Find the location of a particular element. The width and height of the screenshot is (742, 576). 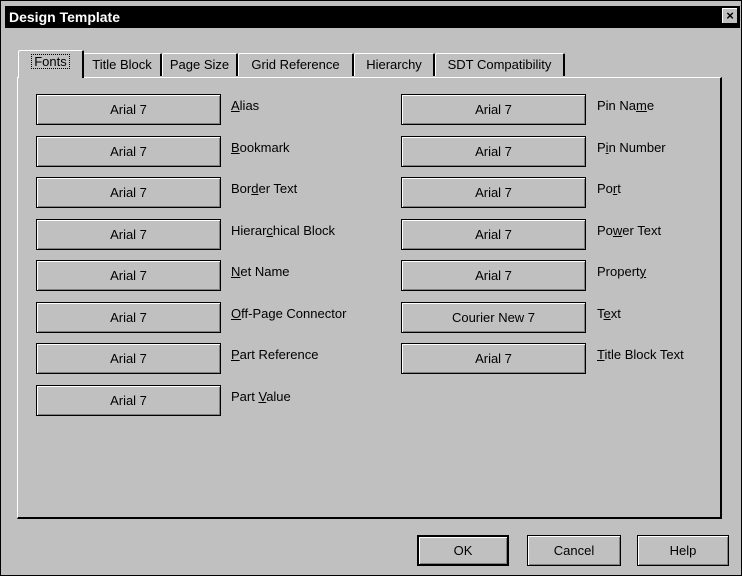

font-button-text: Courier New 7 is located at coordinates (493, 317).